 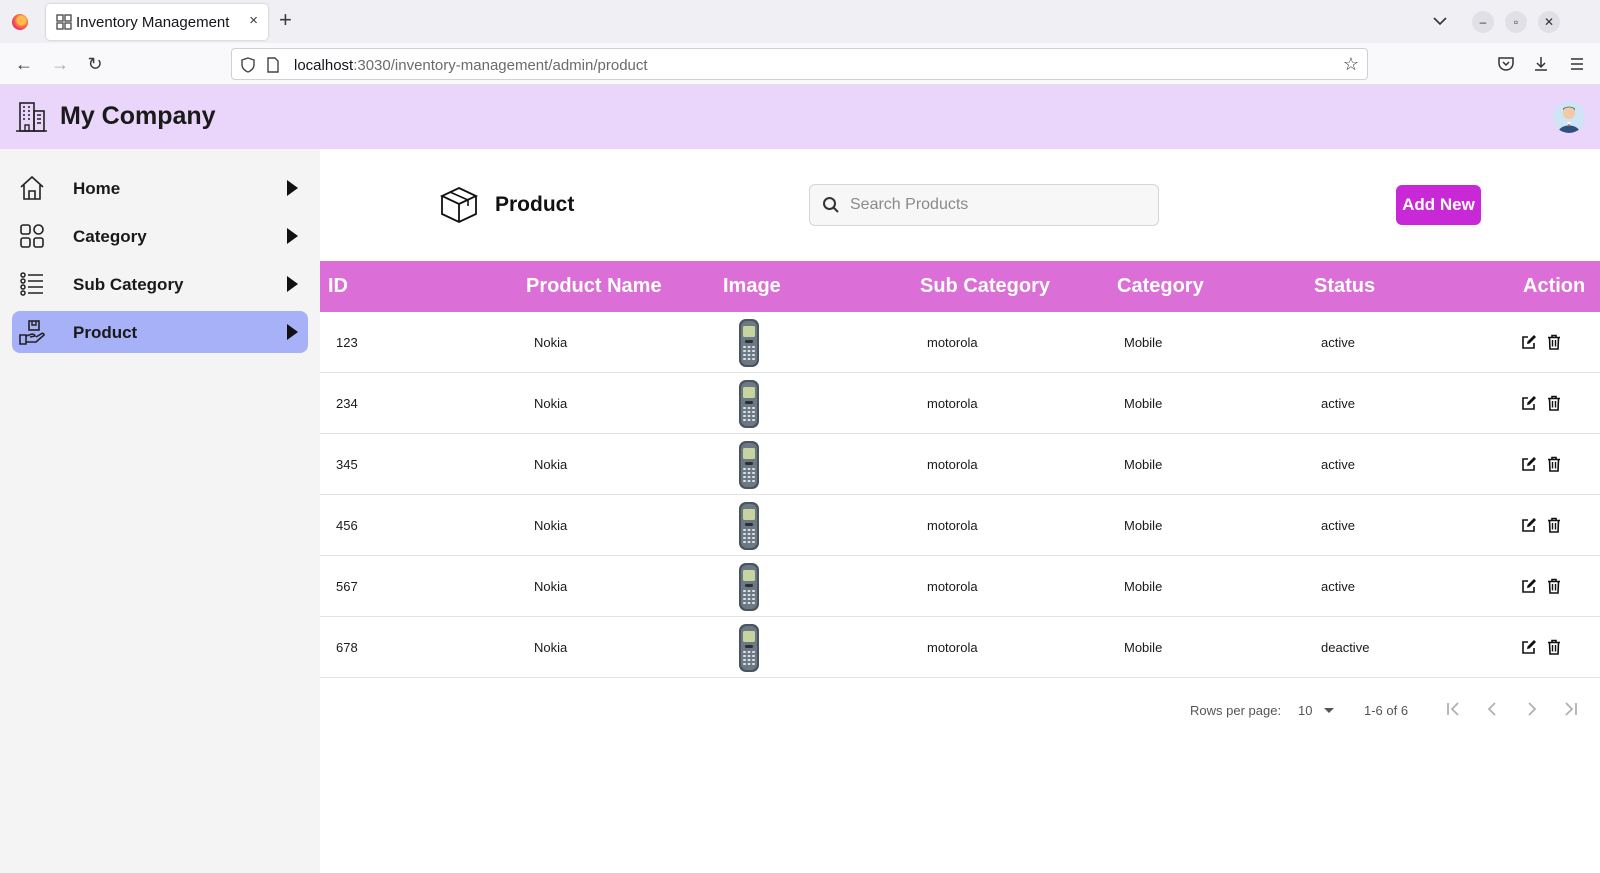 What do you see at coordinates (535, 204) in the screenshot?
I see `page-title: Product` at bounding box center [535, 204].